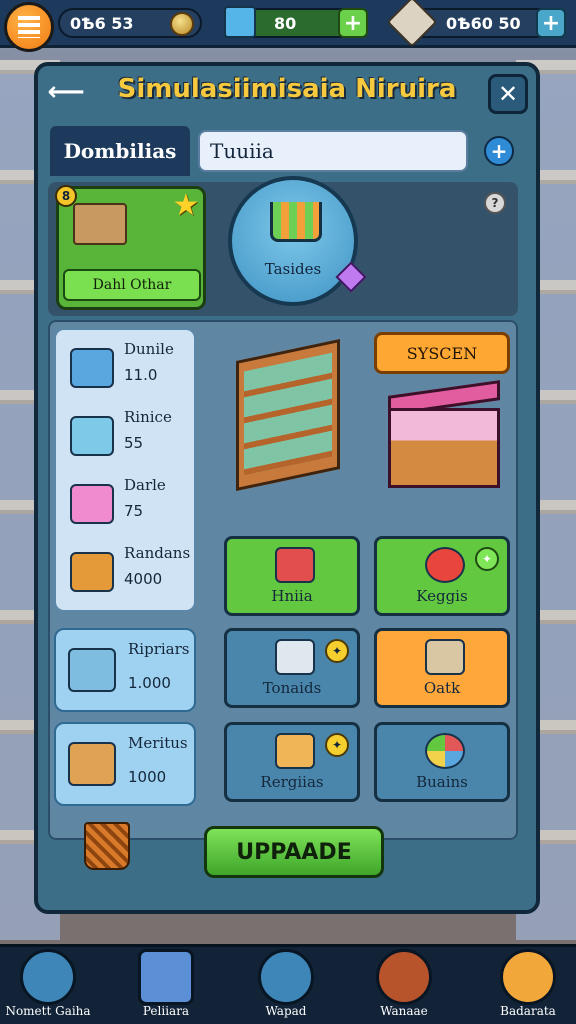  I want to click on resource-card-value: 1.000, so click(149, 683).